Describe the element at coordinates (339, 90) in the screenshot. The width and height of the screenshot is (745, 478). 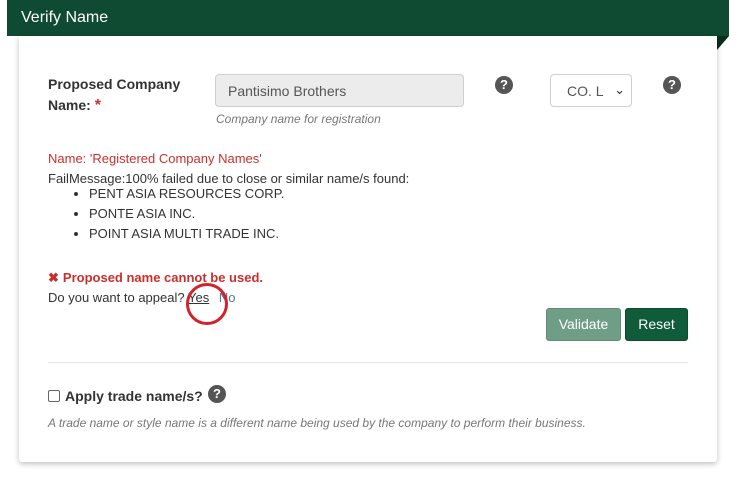
I see `company-name-input: Pantisimo Brothers` at that location.